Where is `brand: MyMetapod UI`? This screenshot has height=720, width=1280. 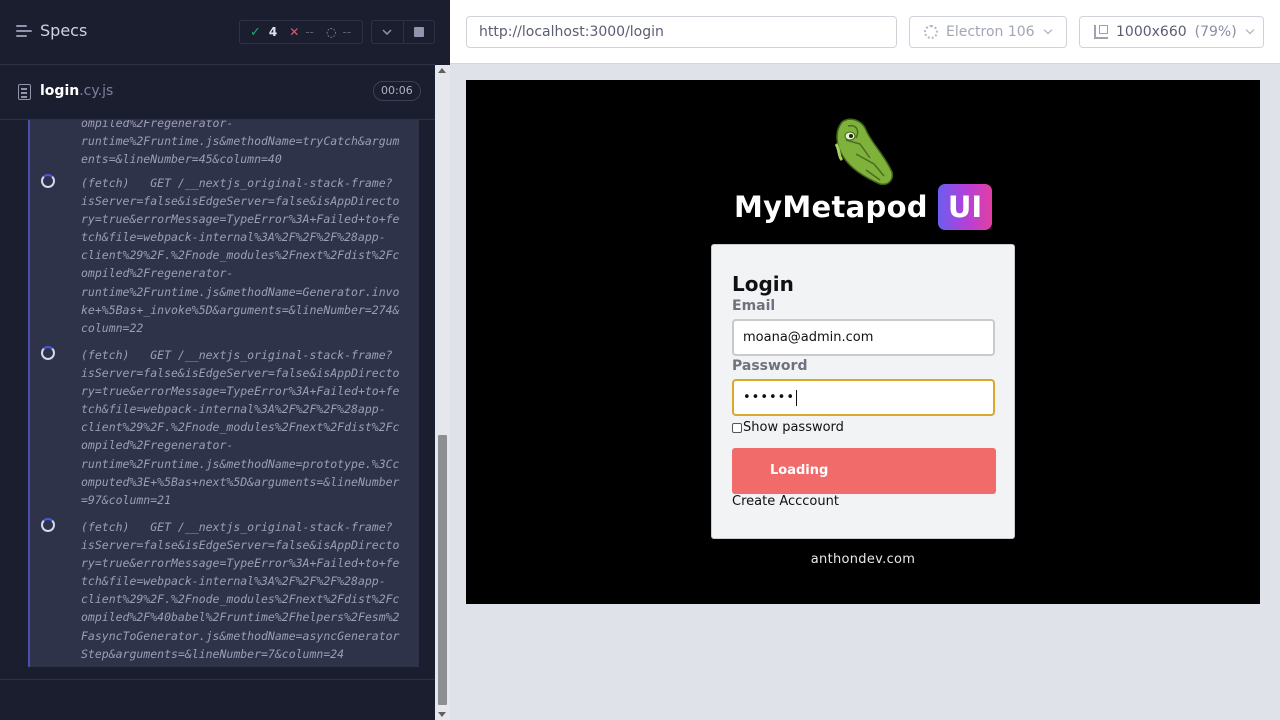 brand: MyMetapod UI is located at coordinates (863, 207).